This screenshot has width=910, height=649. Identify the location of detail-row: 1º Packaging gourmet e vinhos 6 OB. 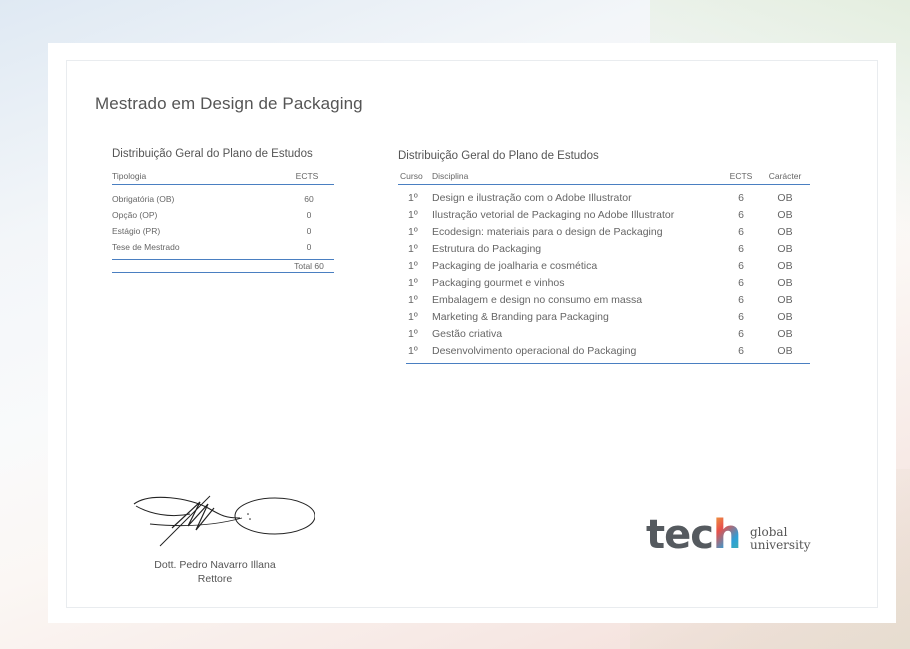
(604, 282).